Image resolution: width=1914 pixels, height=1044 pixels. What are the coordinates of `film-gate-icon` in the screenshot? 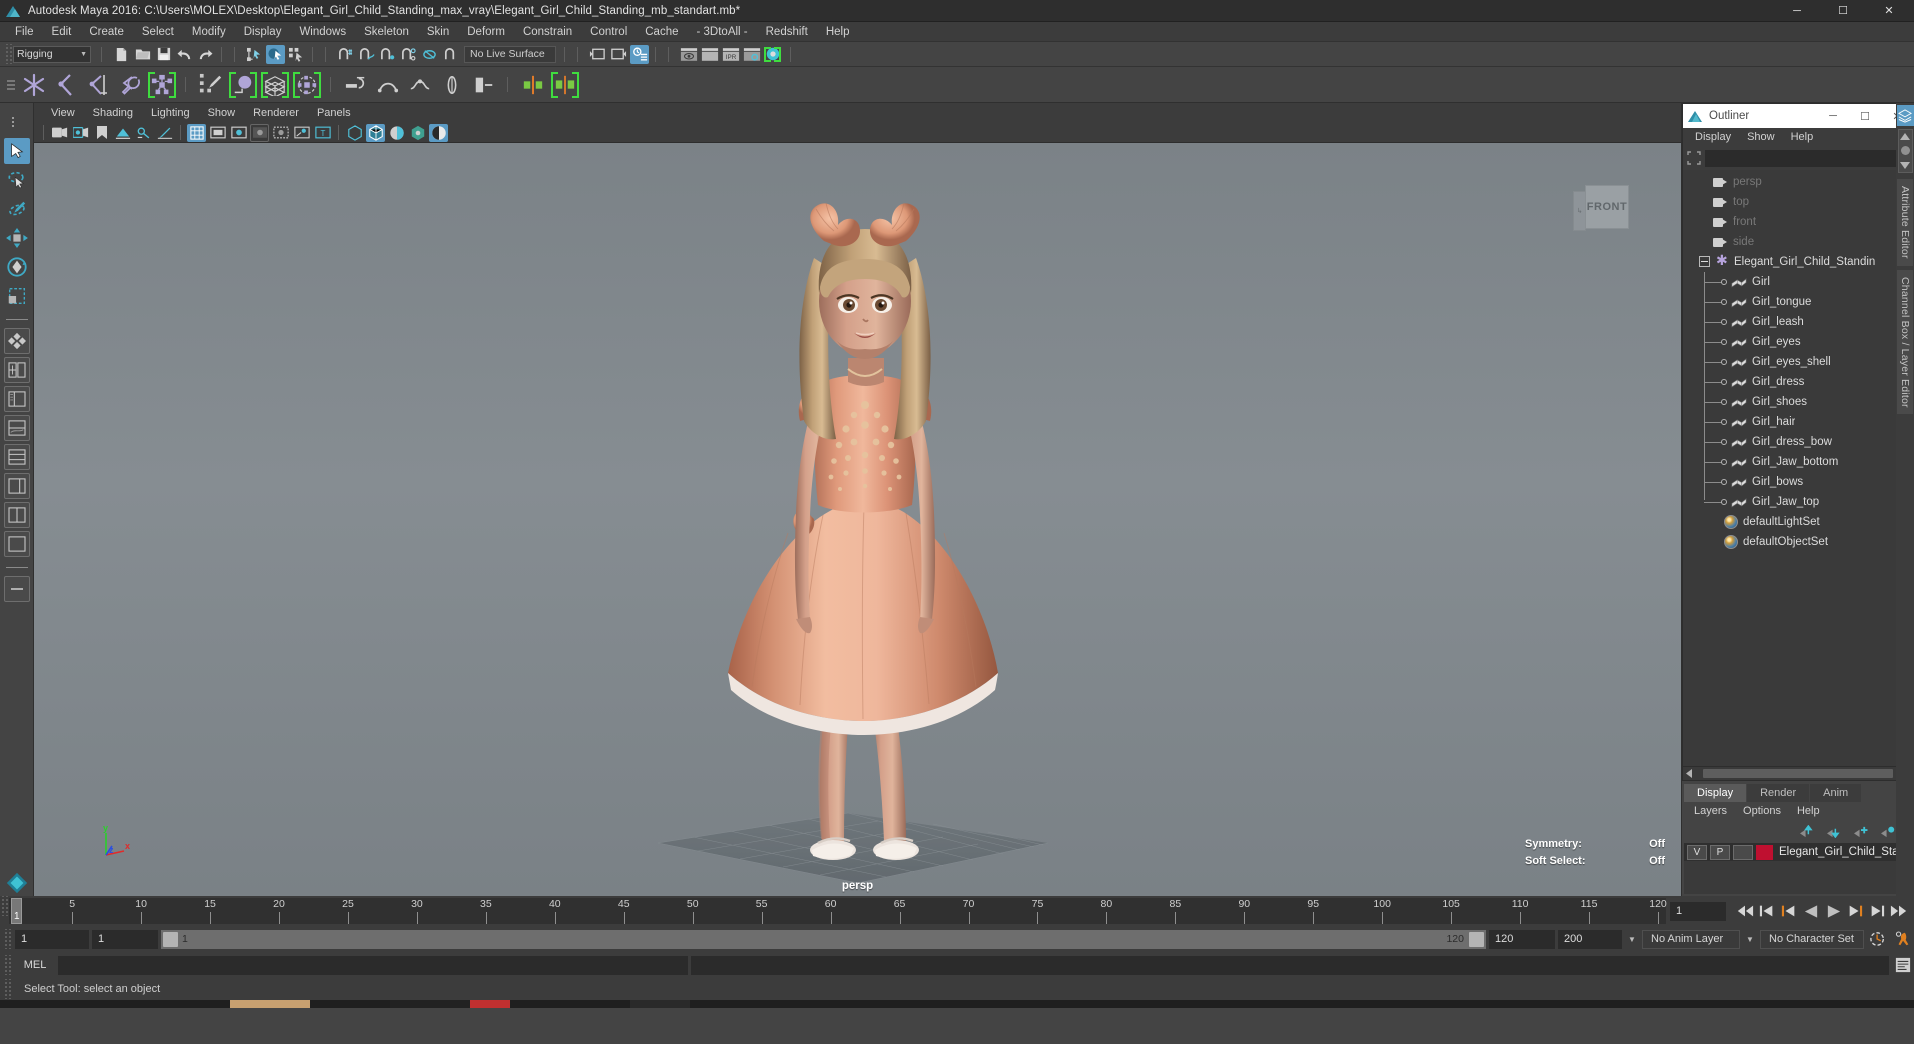 It's located at (217, 133).